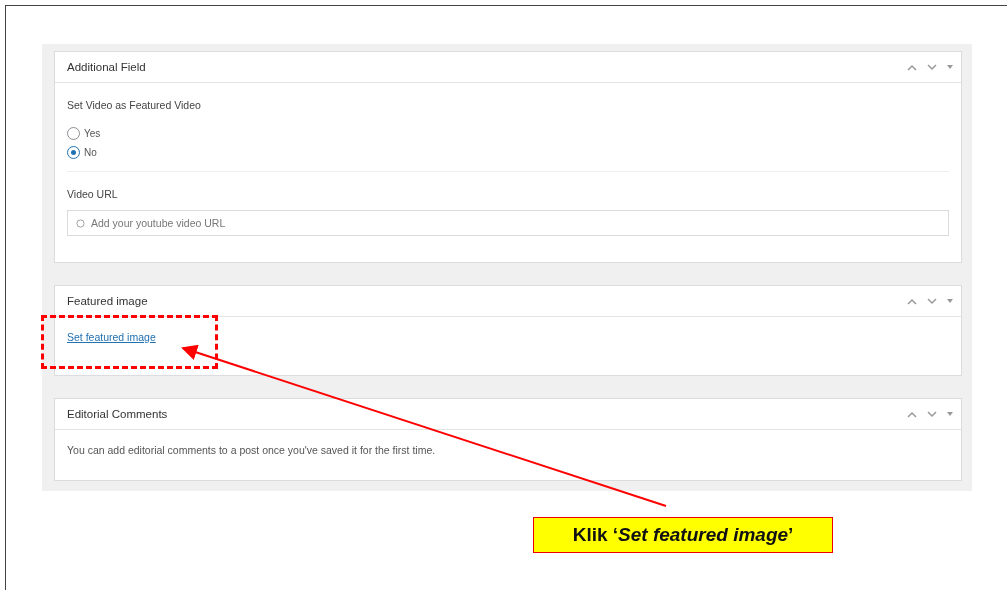 This screenshot has width=1007, height=590. I want to click on radio-option: No, so click(508, 152).